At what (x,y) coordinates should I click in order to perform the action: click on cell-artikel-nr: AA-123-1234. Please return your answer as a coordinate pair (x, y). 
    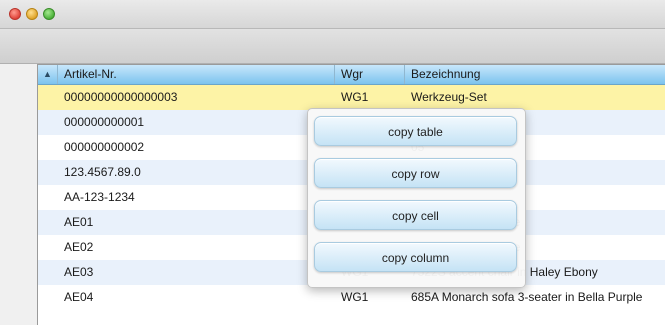
    Looking at the image, I should click on (99, 197).